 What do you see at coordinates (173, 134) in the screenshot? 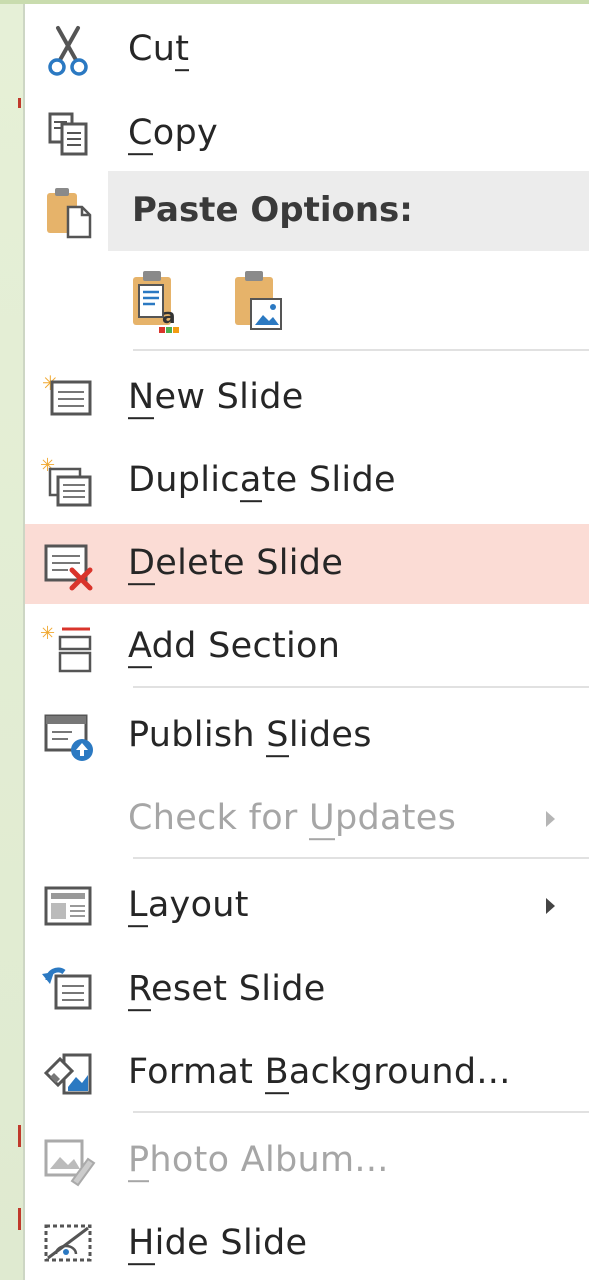
I see `menu-item-label: Copy` at bounding box center [173, 134].